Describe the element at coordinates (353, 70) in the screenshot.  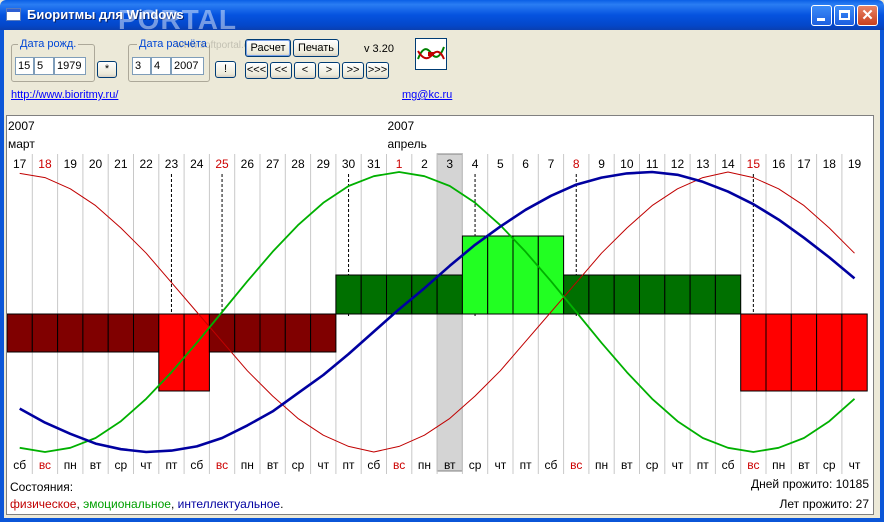
I see `nav-forward-week-button: >>` at that location.